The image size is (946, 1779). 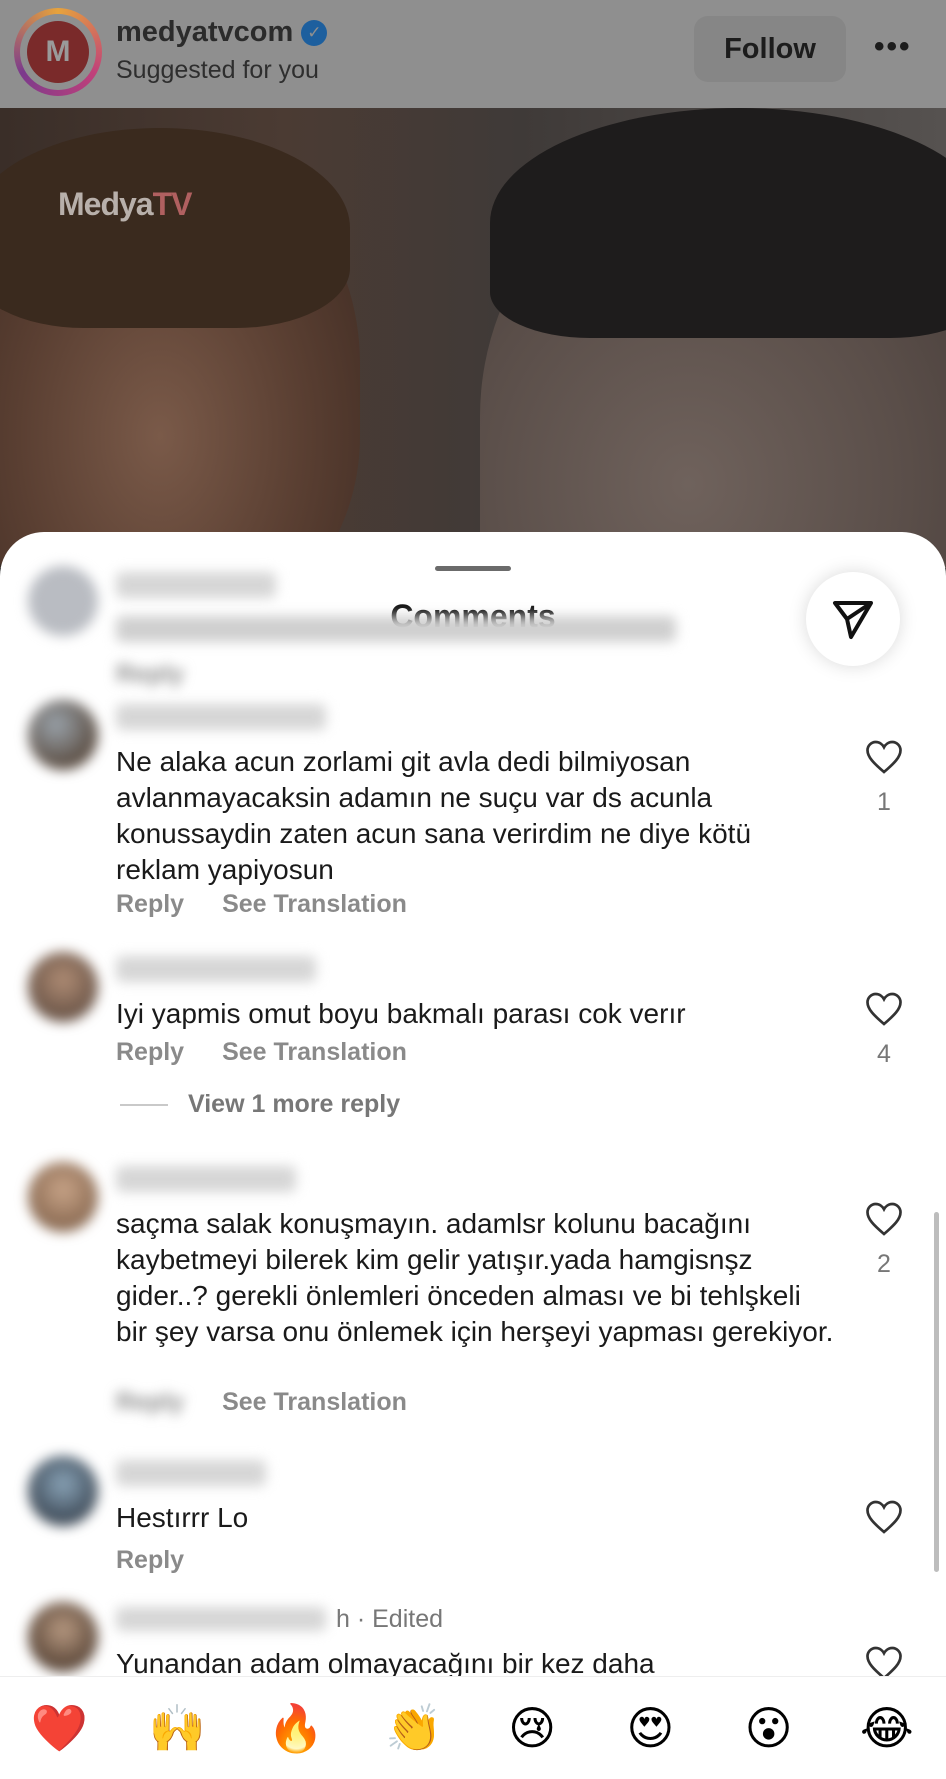 What do you see at coordinates (770, 49) in the screenshot?
I see `follow-button: Follow` at bounding box center [770, 49].